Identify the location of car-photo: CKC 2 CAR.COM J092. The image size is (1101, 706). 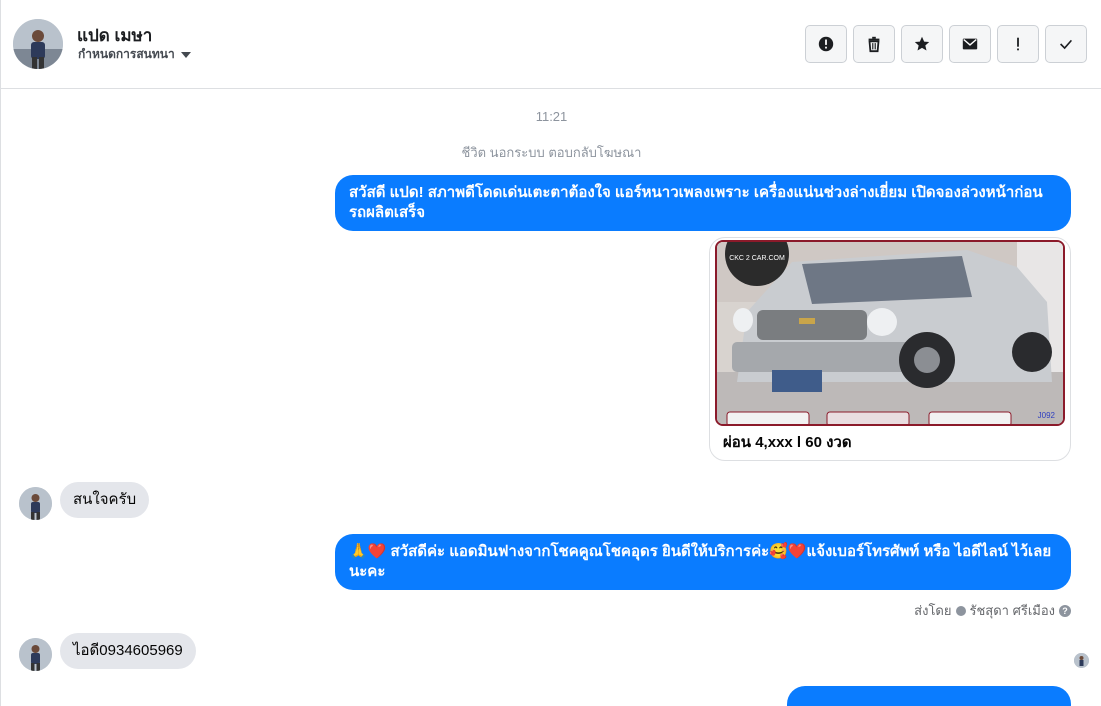
(890, 333).